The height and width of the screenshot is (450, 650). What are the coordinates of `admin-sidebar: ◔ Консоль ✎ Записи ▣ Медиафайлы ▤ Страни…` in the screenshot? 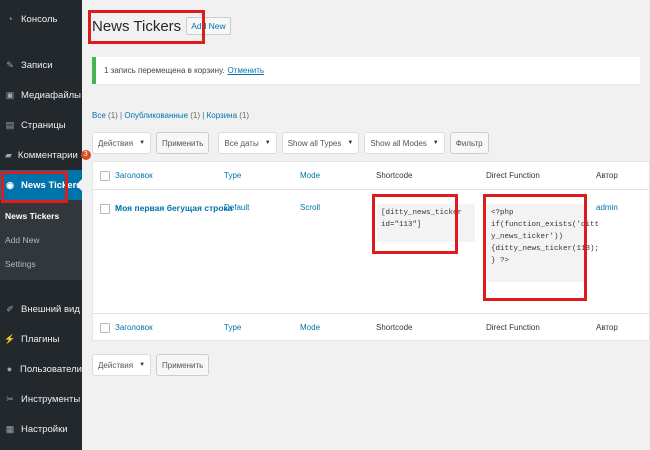 It's located at (45, 225).